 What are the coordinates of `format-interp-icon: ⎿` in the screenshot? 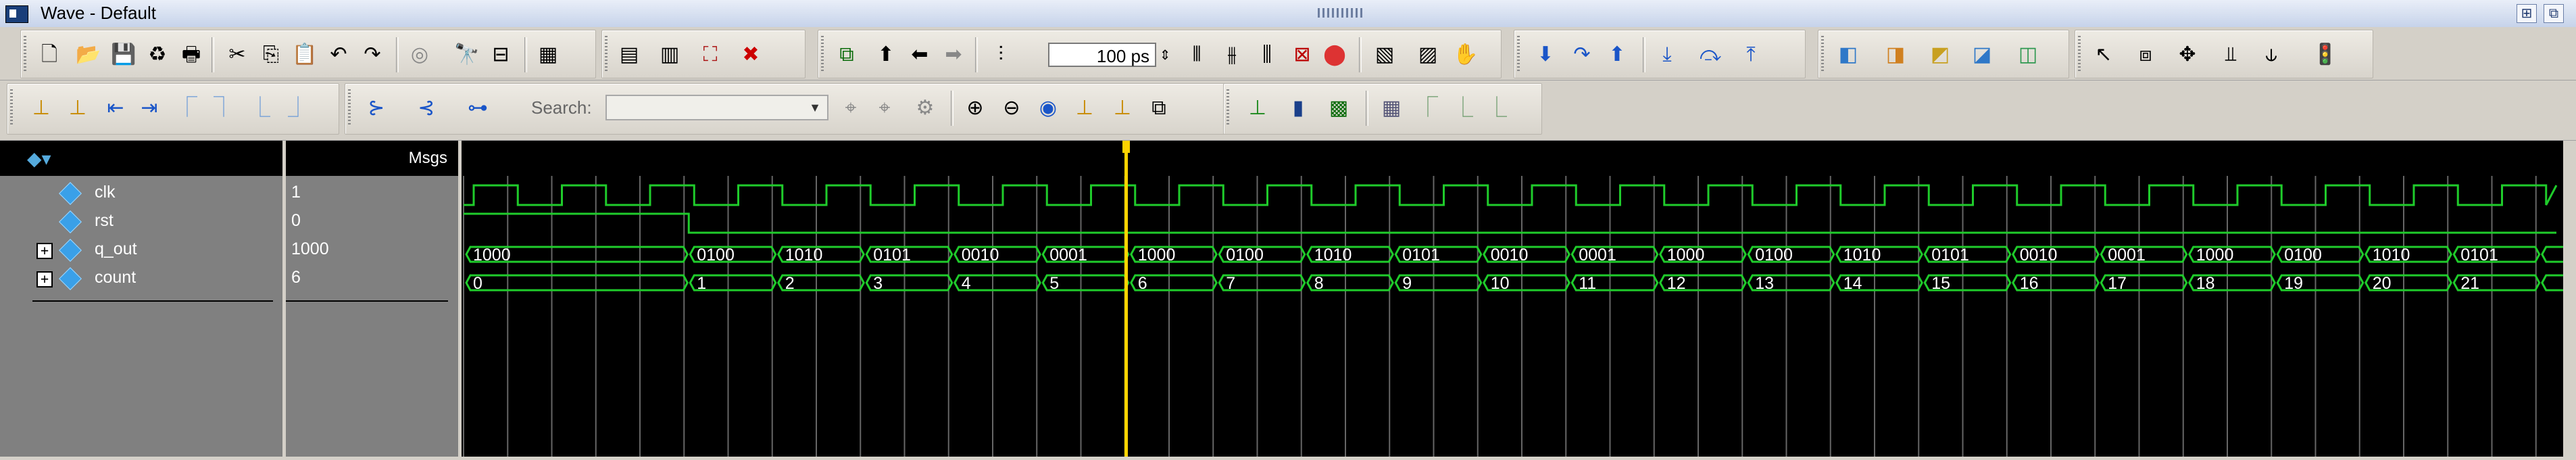 It's located at (1463, 108).